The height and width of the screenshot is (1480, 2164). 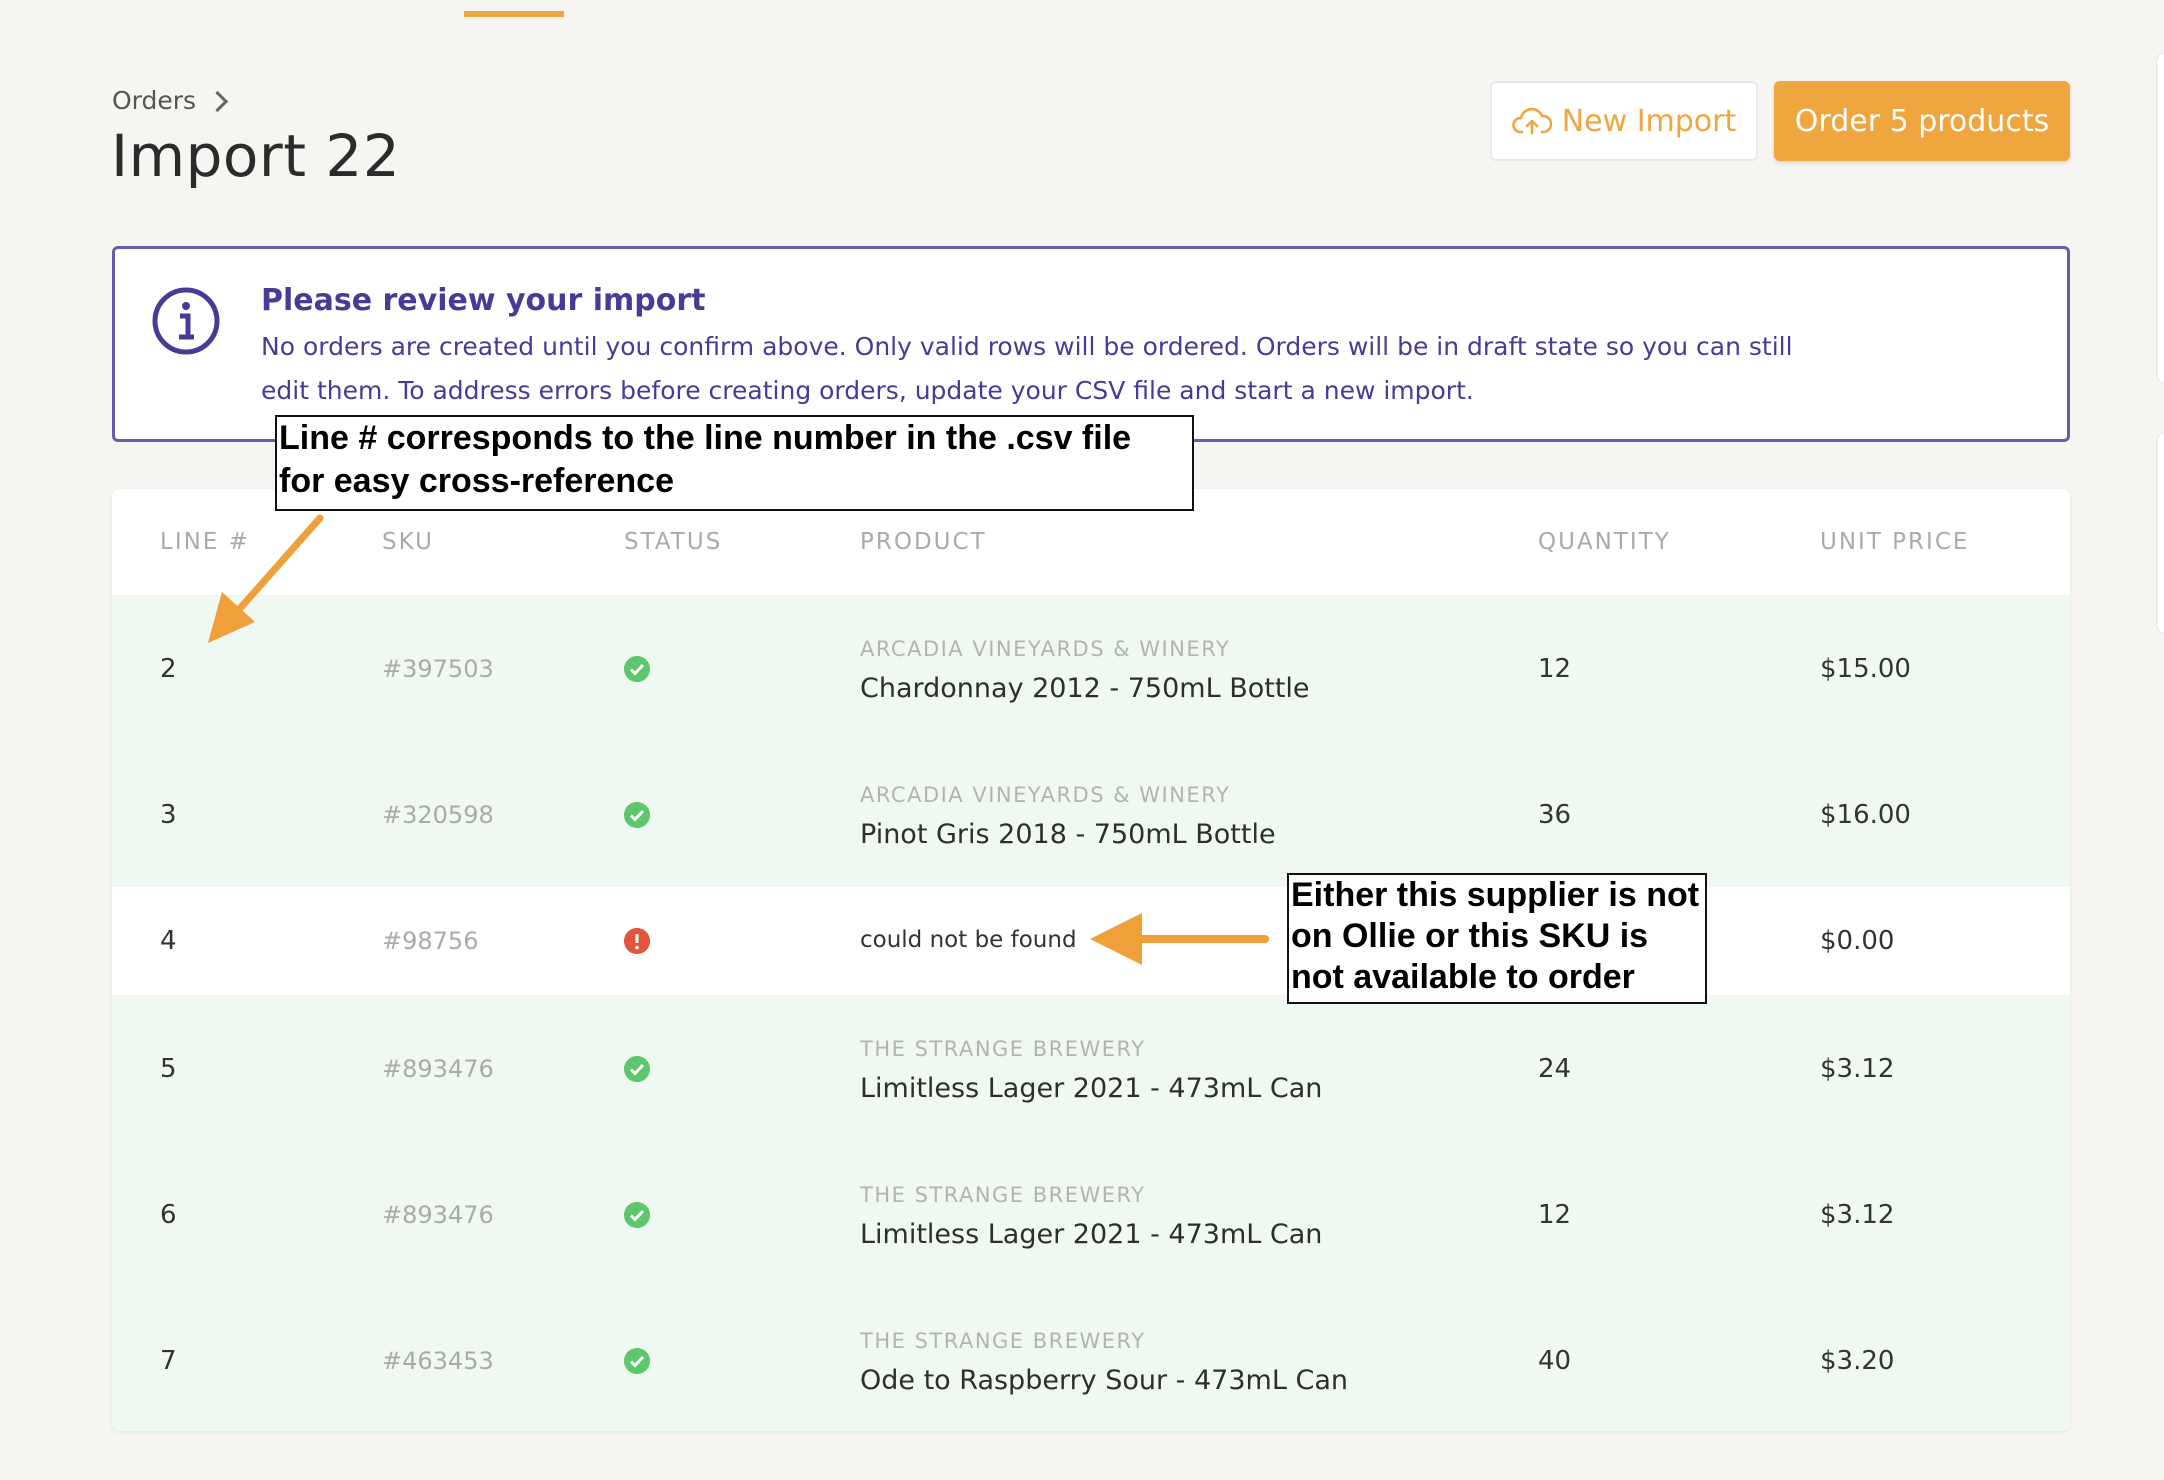 What do you see at coordinates (168, 1215) in the screenshot?
I see `line-number: 6` at bounding box center [168, 1215].